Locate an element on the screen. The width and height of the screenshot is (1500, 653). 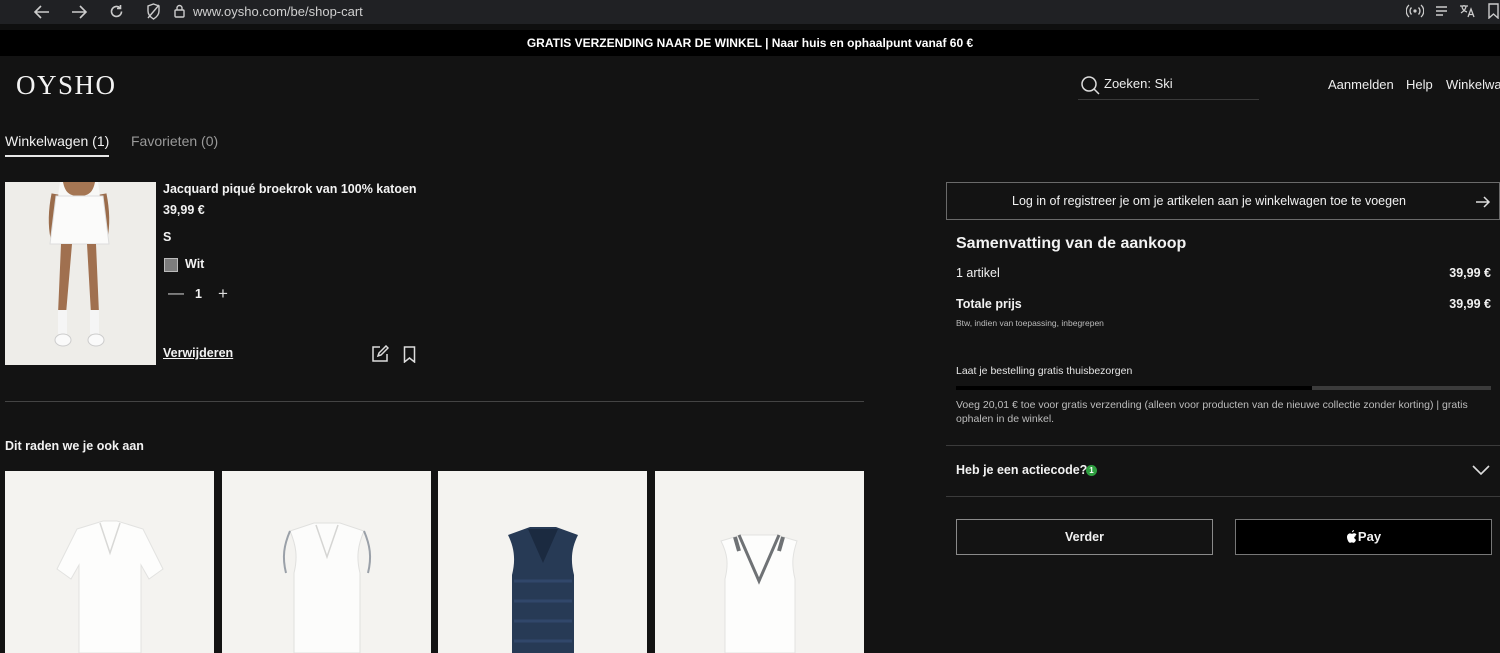
search-icon is located at coordinates (1090, 85).